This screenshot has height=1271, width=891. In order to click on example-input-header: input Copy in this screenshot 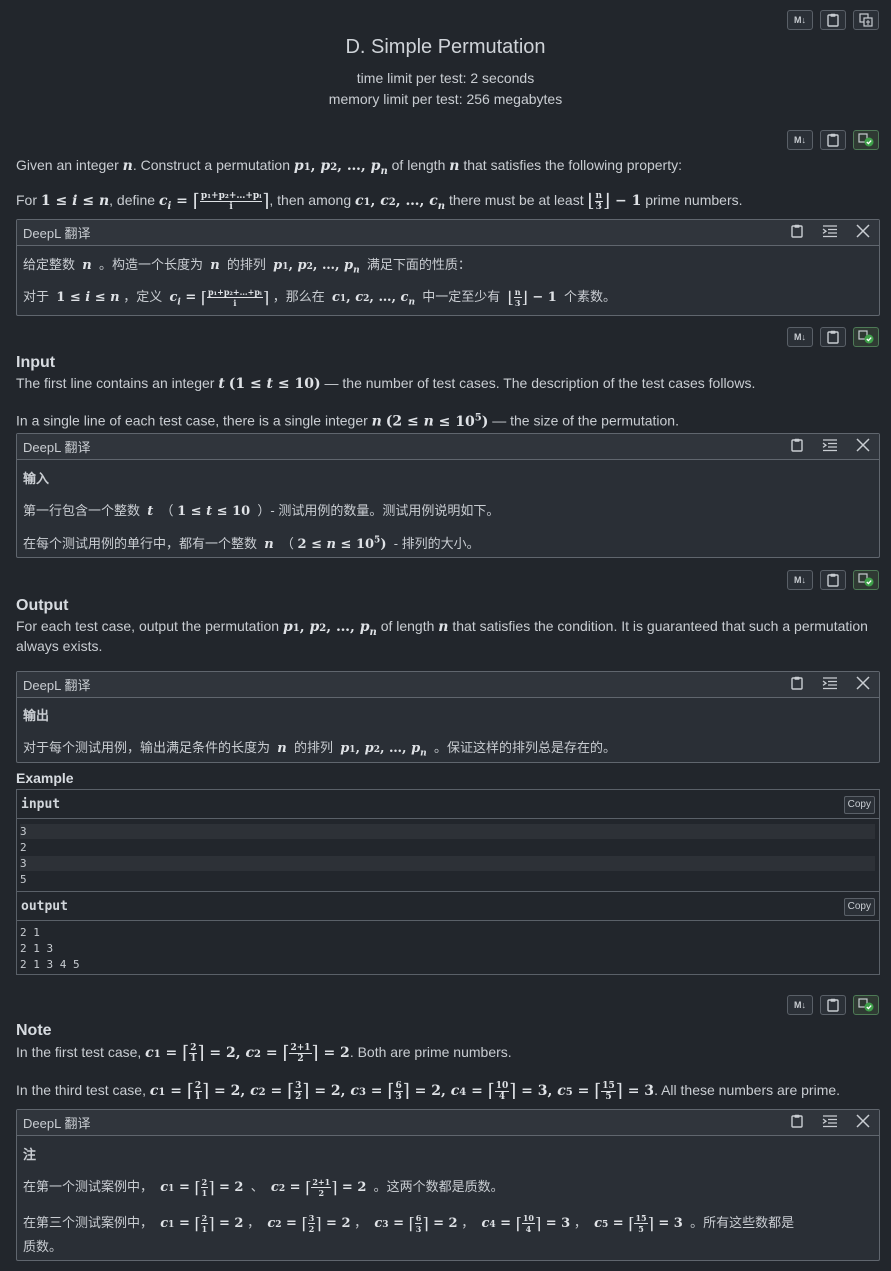, I will do `click(448, 804)`.